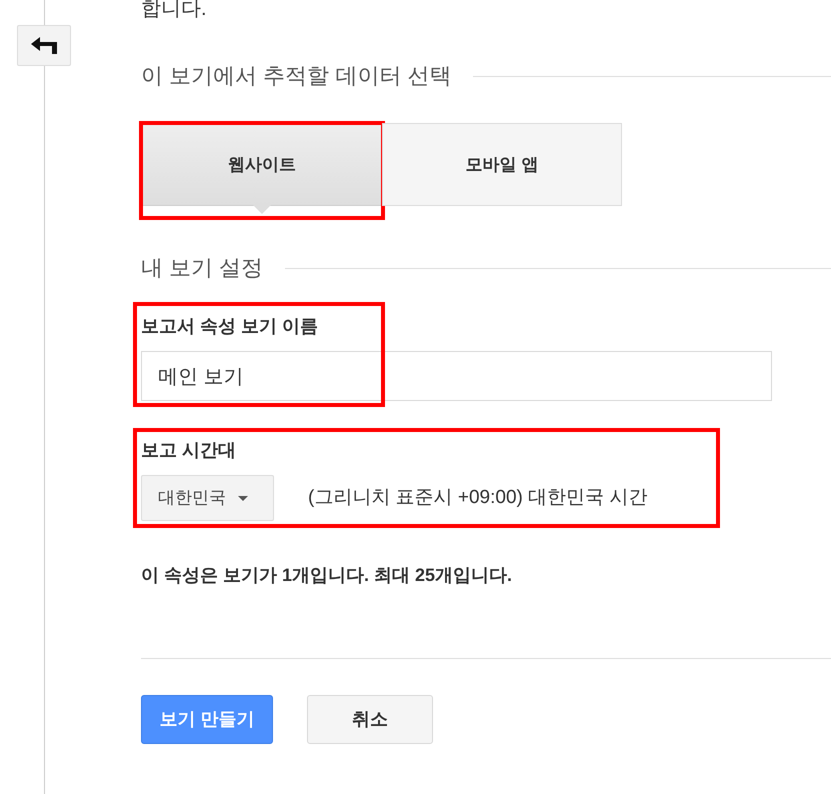 The image size is (831, 794). What do you see at coordinates (456, 376) in the screenshot?
I see `view-name-input: 메인 보기` at bounding box center [456, 376].